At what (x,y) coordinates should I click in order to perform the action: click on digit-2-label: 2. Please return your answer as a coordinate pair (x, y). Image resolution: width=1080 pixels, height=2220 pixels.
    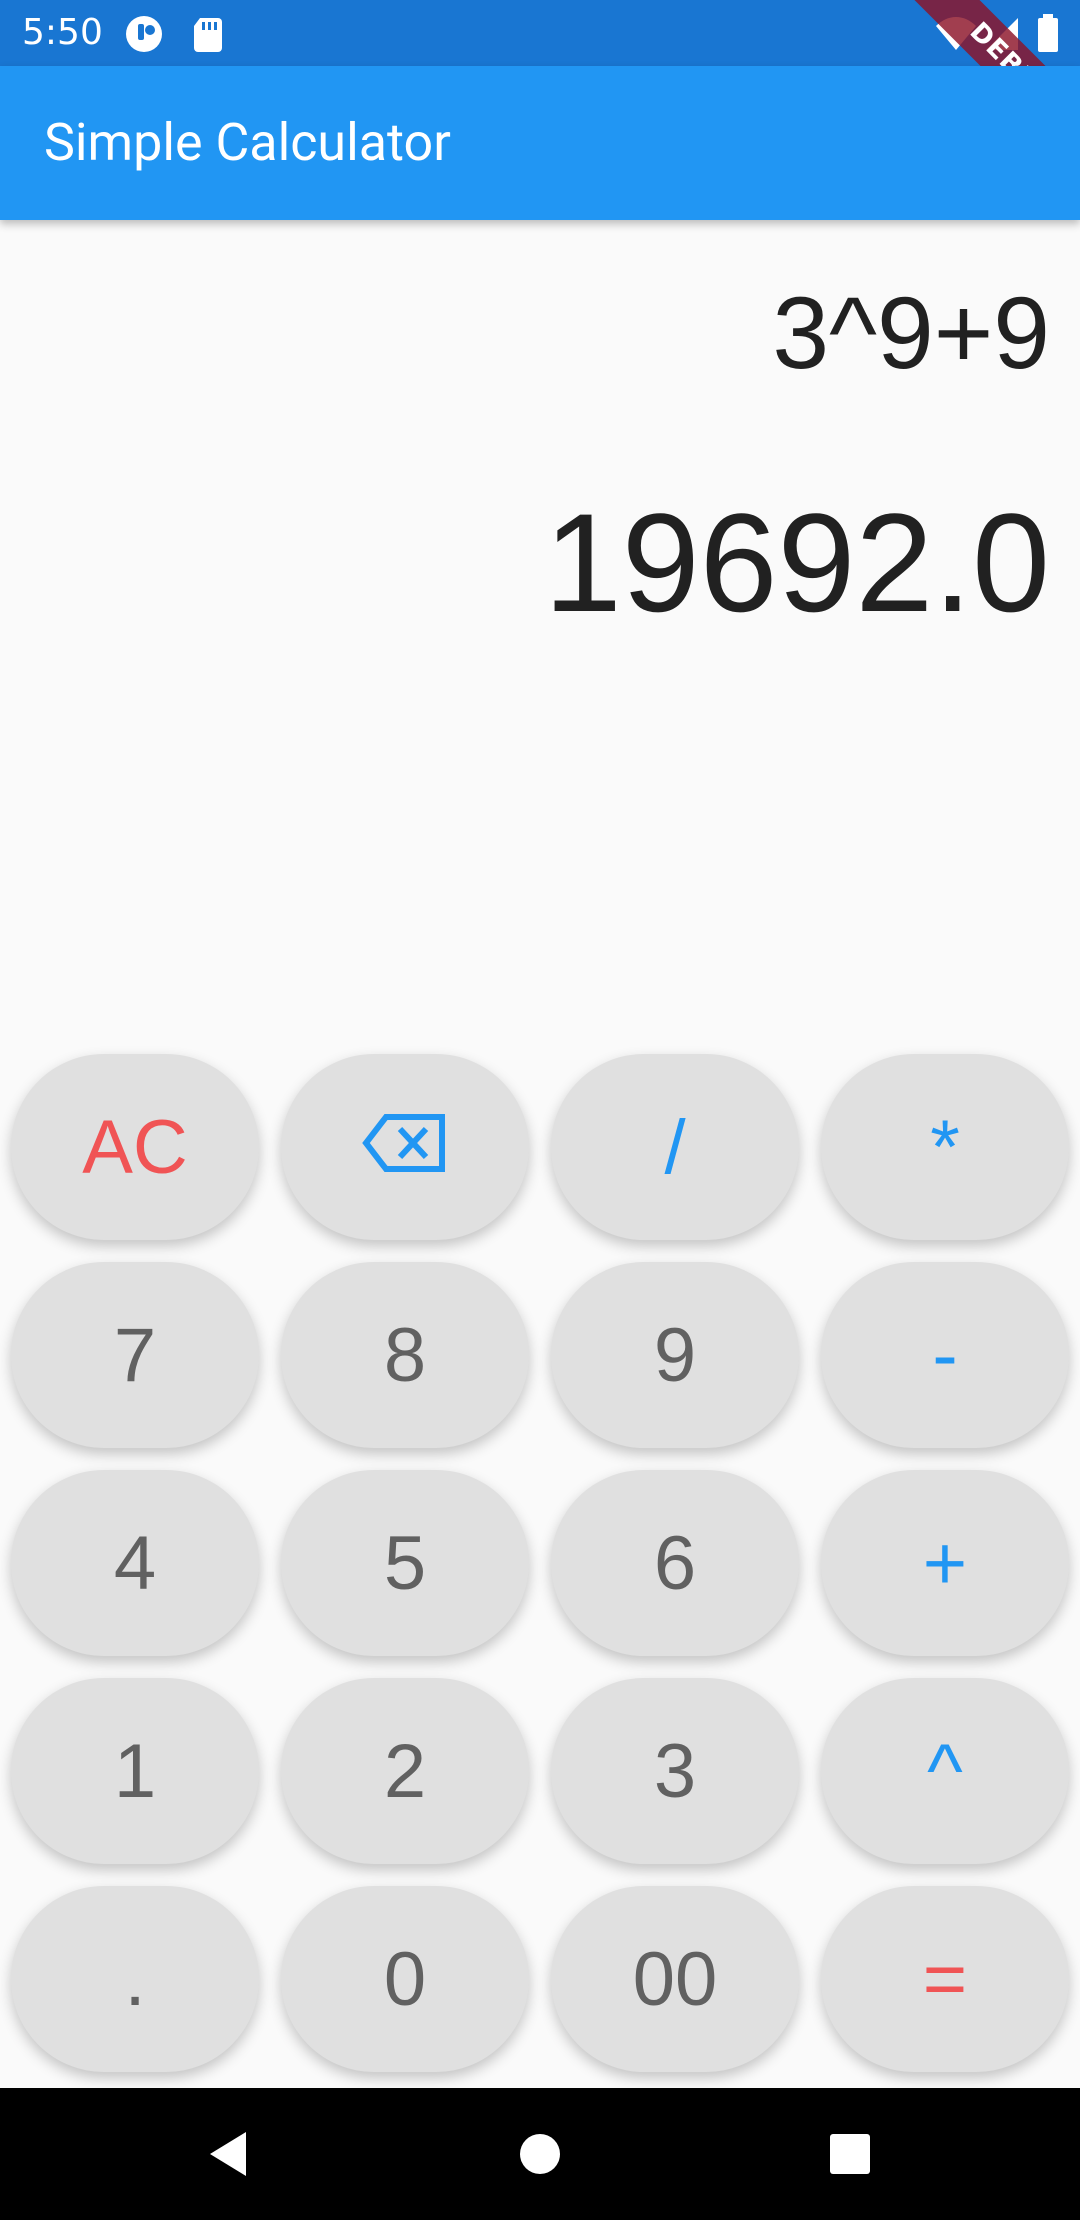
    Looking at the image, I should click on (405, 1771).